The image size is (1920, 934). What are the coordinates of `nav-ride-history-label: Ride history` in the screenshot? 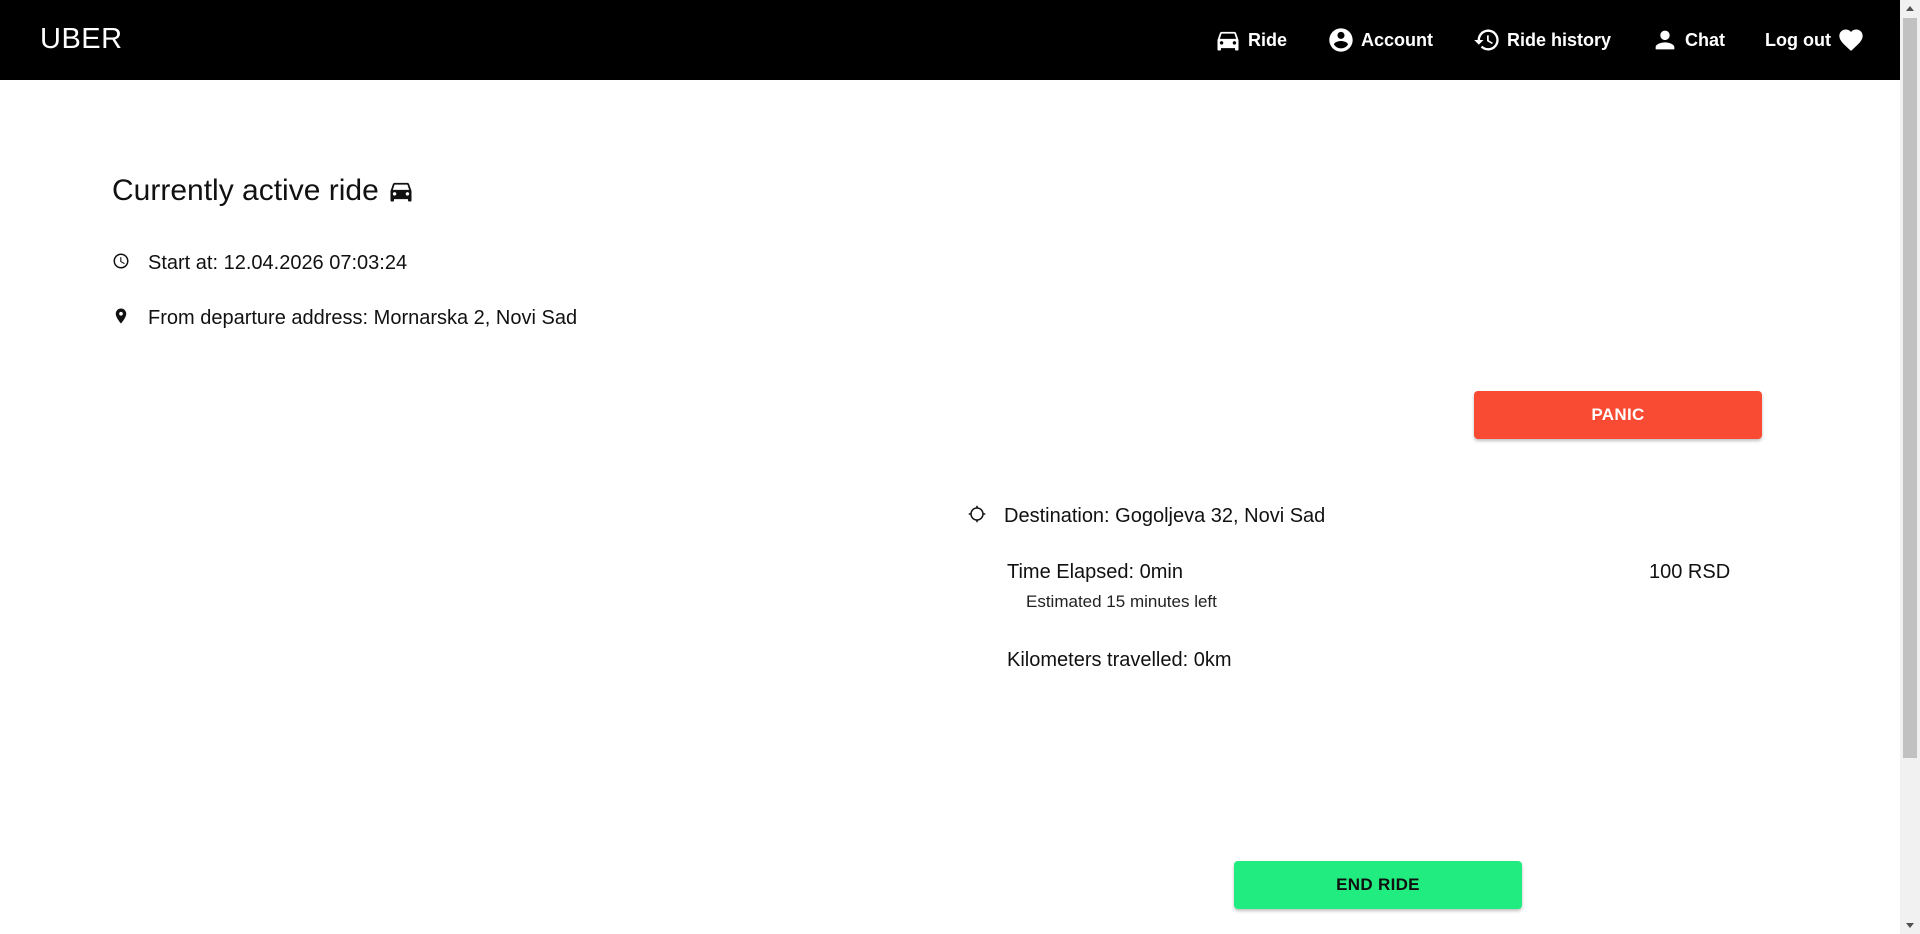 It's located at (1559, 39).